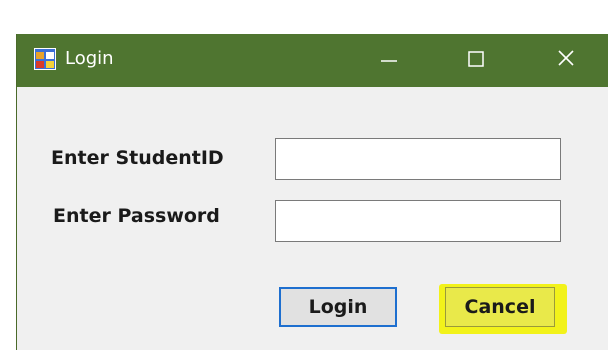 This screenshot has height=350, width=608. I want to click on minimize-button, so click(387, 60).